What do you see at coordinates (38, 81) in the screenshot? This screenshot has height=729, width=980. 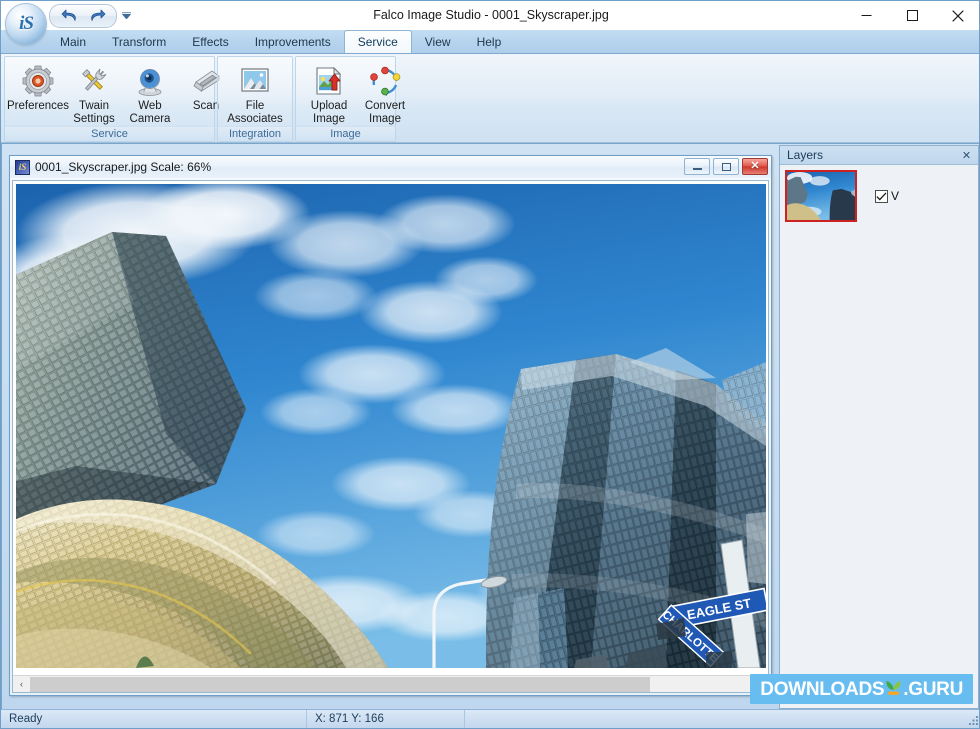 I see `gear-icon` at bounding box center [38, 81].